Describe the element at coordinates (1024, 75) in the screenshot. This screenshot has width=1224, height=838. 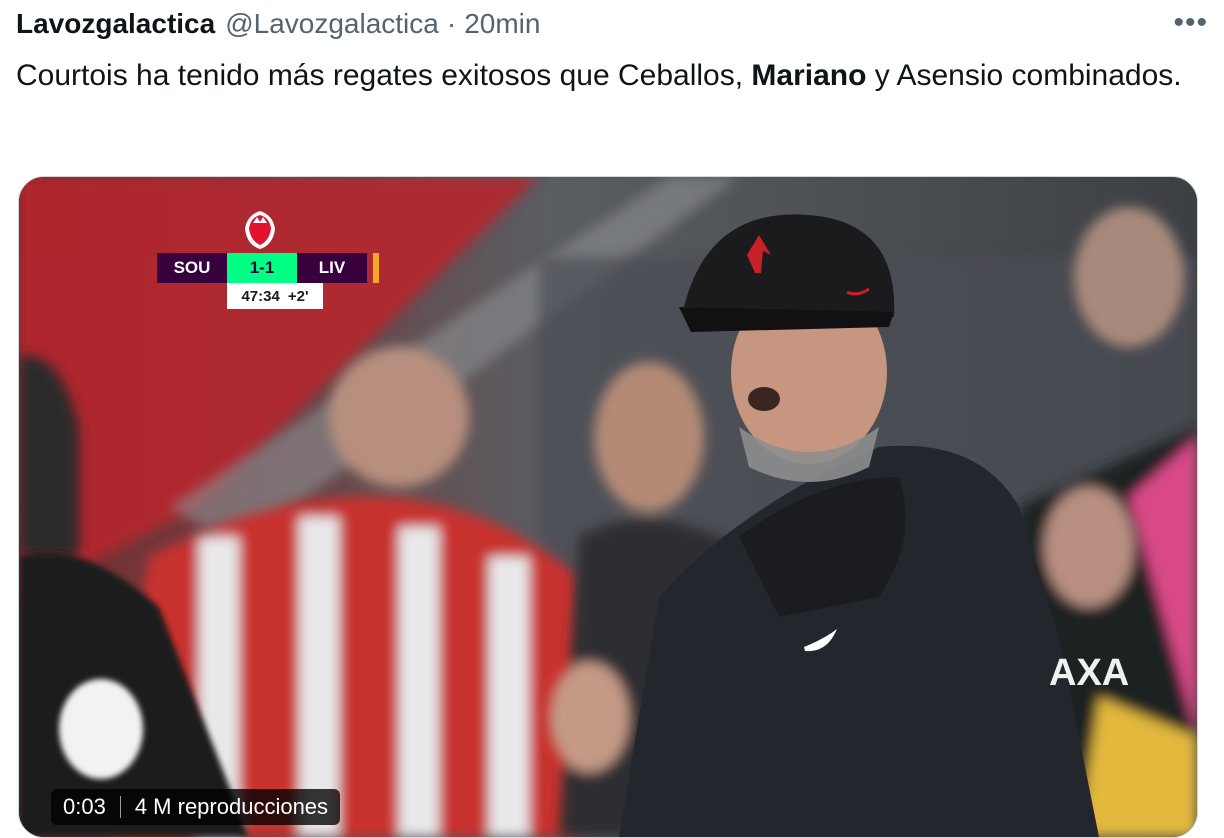
I see `tweet-text-part2: y Asensio combinados.` at that location.